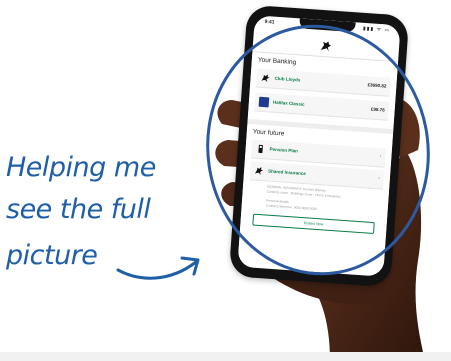 This screenshot has width=451, height=361. I want to click on bottom-strip, so click(225, 356).